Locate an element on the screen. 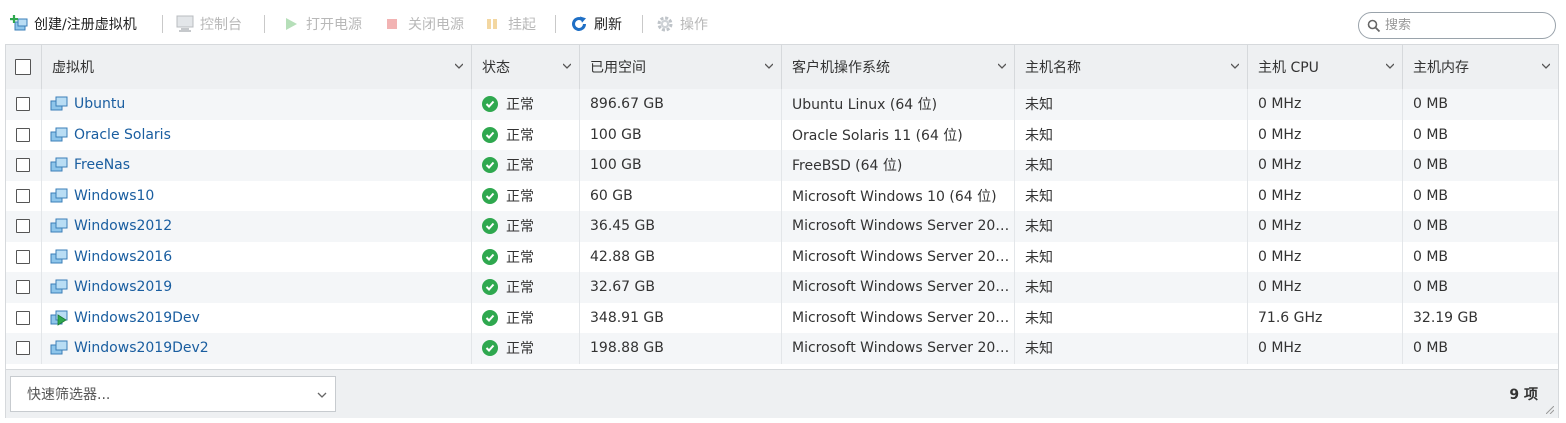 The height and width of the screenshot is (423, 1566). host-cpu-text: 71.6 GHz is located at coordinates (1290, 317).